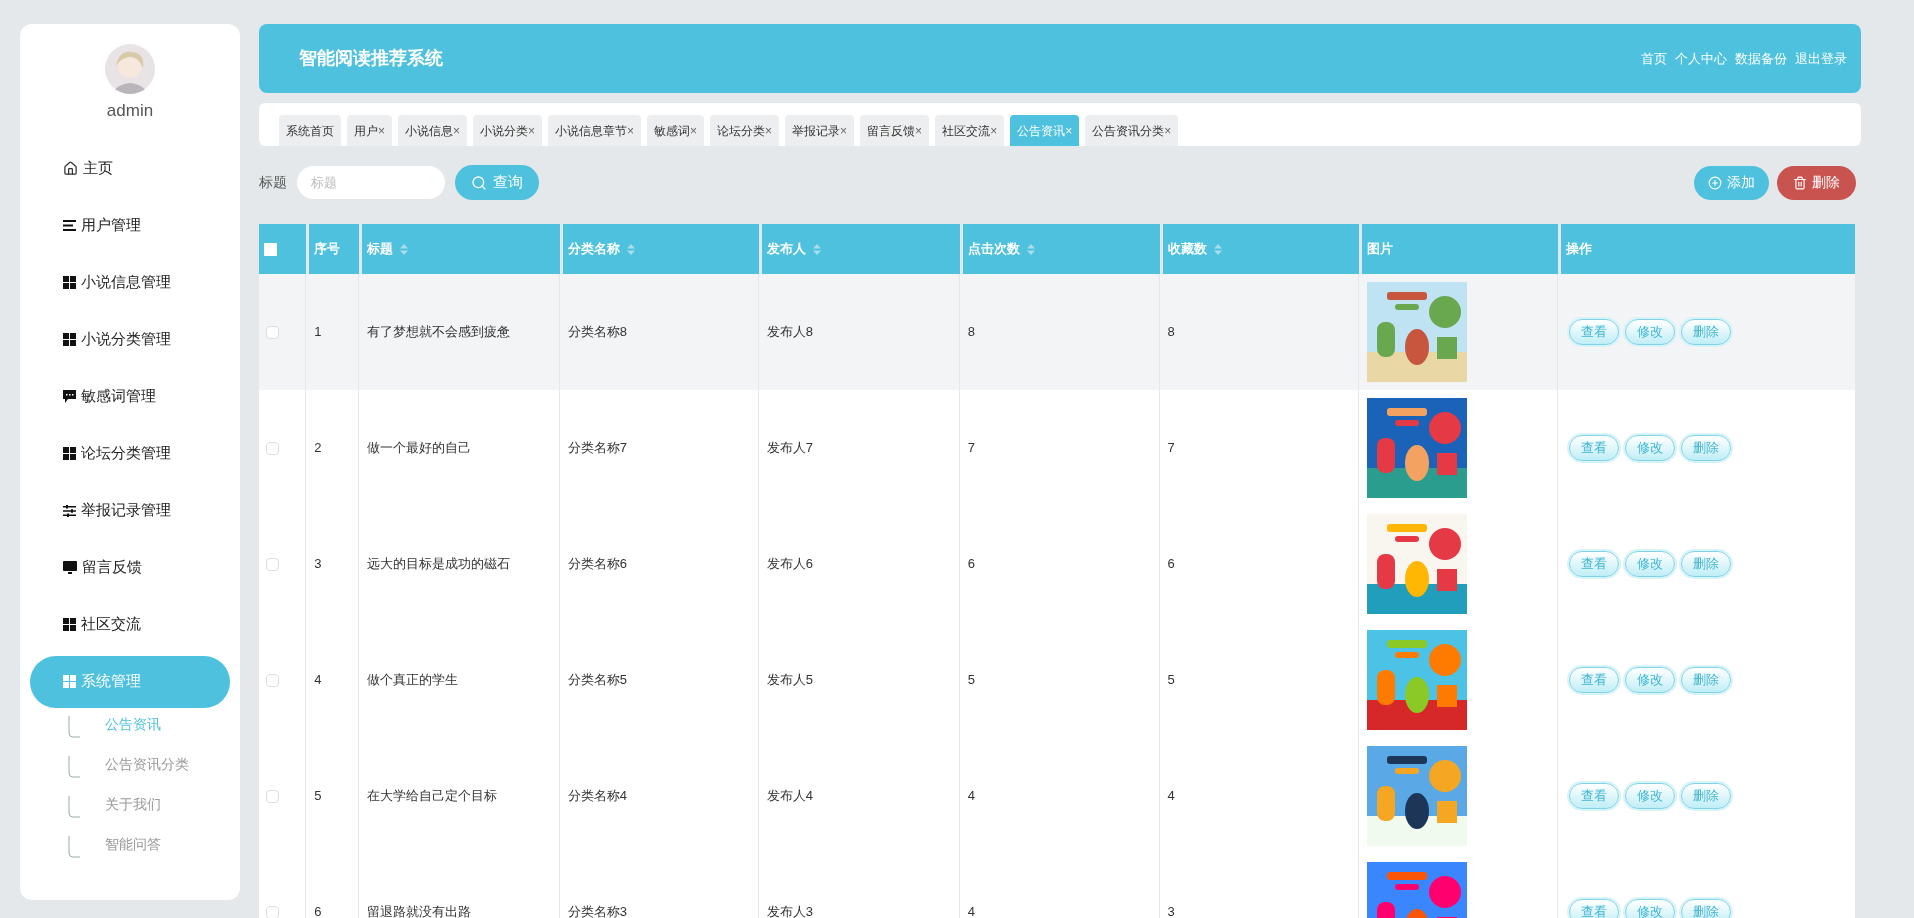 Image resolution: width=1914 pixels, height=918 pixels. Describe the element at coordinates (69, 225) in the screenshot. I see `menu-icon` at that location.